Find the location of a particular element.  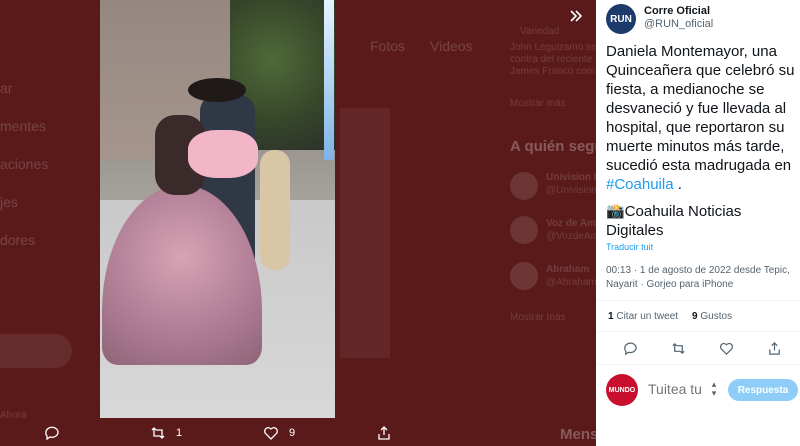

user-avatar: MUNDO is located at coordinates (622, 390).